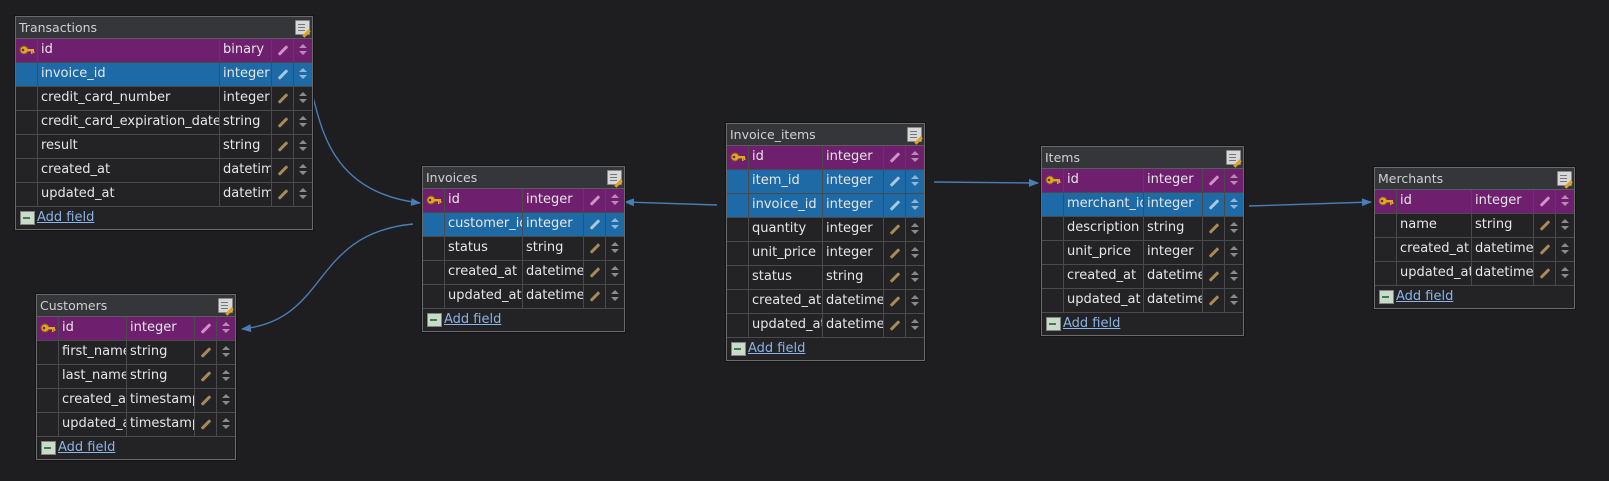 Image resolution: width=1609 pixels, height=481 pixels. I want to click on field-row: customer_id integer, so click(523, 225).